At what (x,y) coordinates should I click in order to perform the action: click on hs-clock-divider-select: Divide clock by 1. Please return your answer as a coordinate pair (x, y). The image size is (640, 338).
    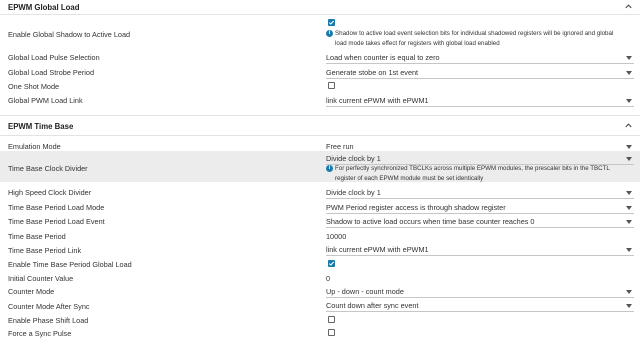
    Looking at the image, I should click on (480, 193).